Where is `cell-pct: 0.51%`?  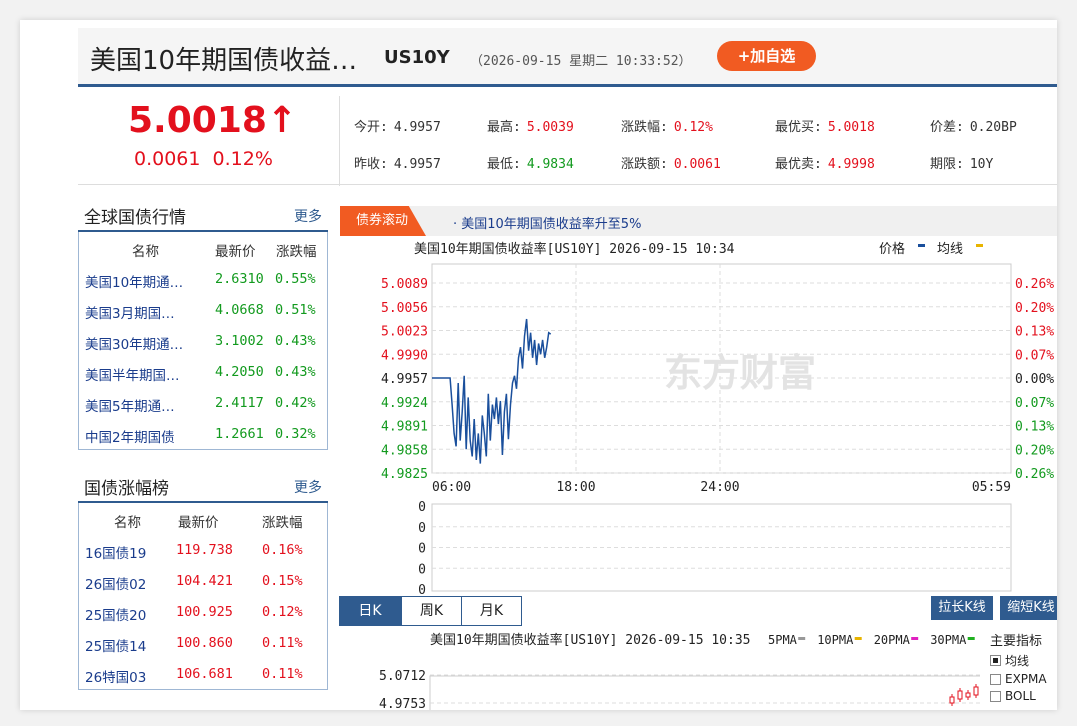 cell-pct: 0.51% is located at coordinates (295, 310).